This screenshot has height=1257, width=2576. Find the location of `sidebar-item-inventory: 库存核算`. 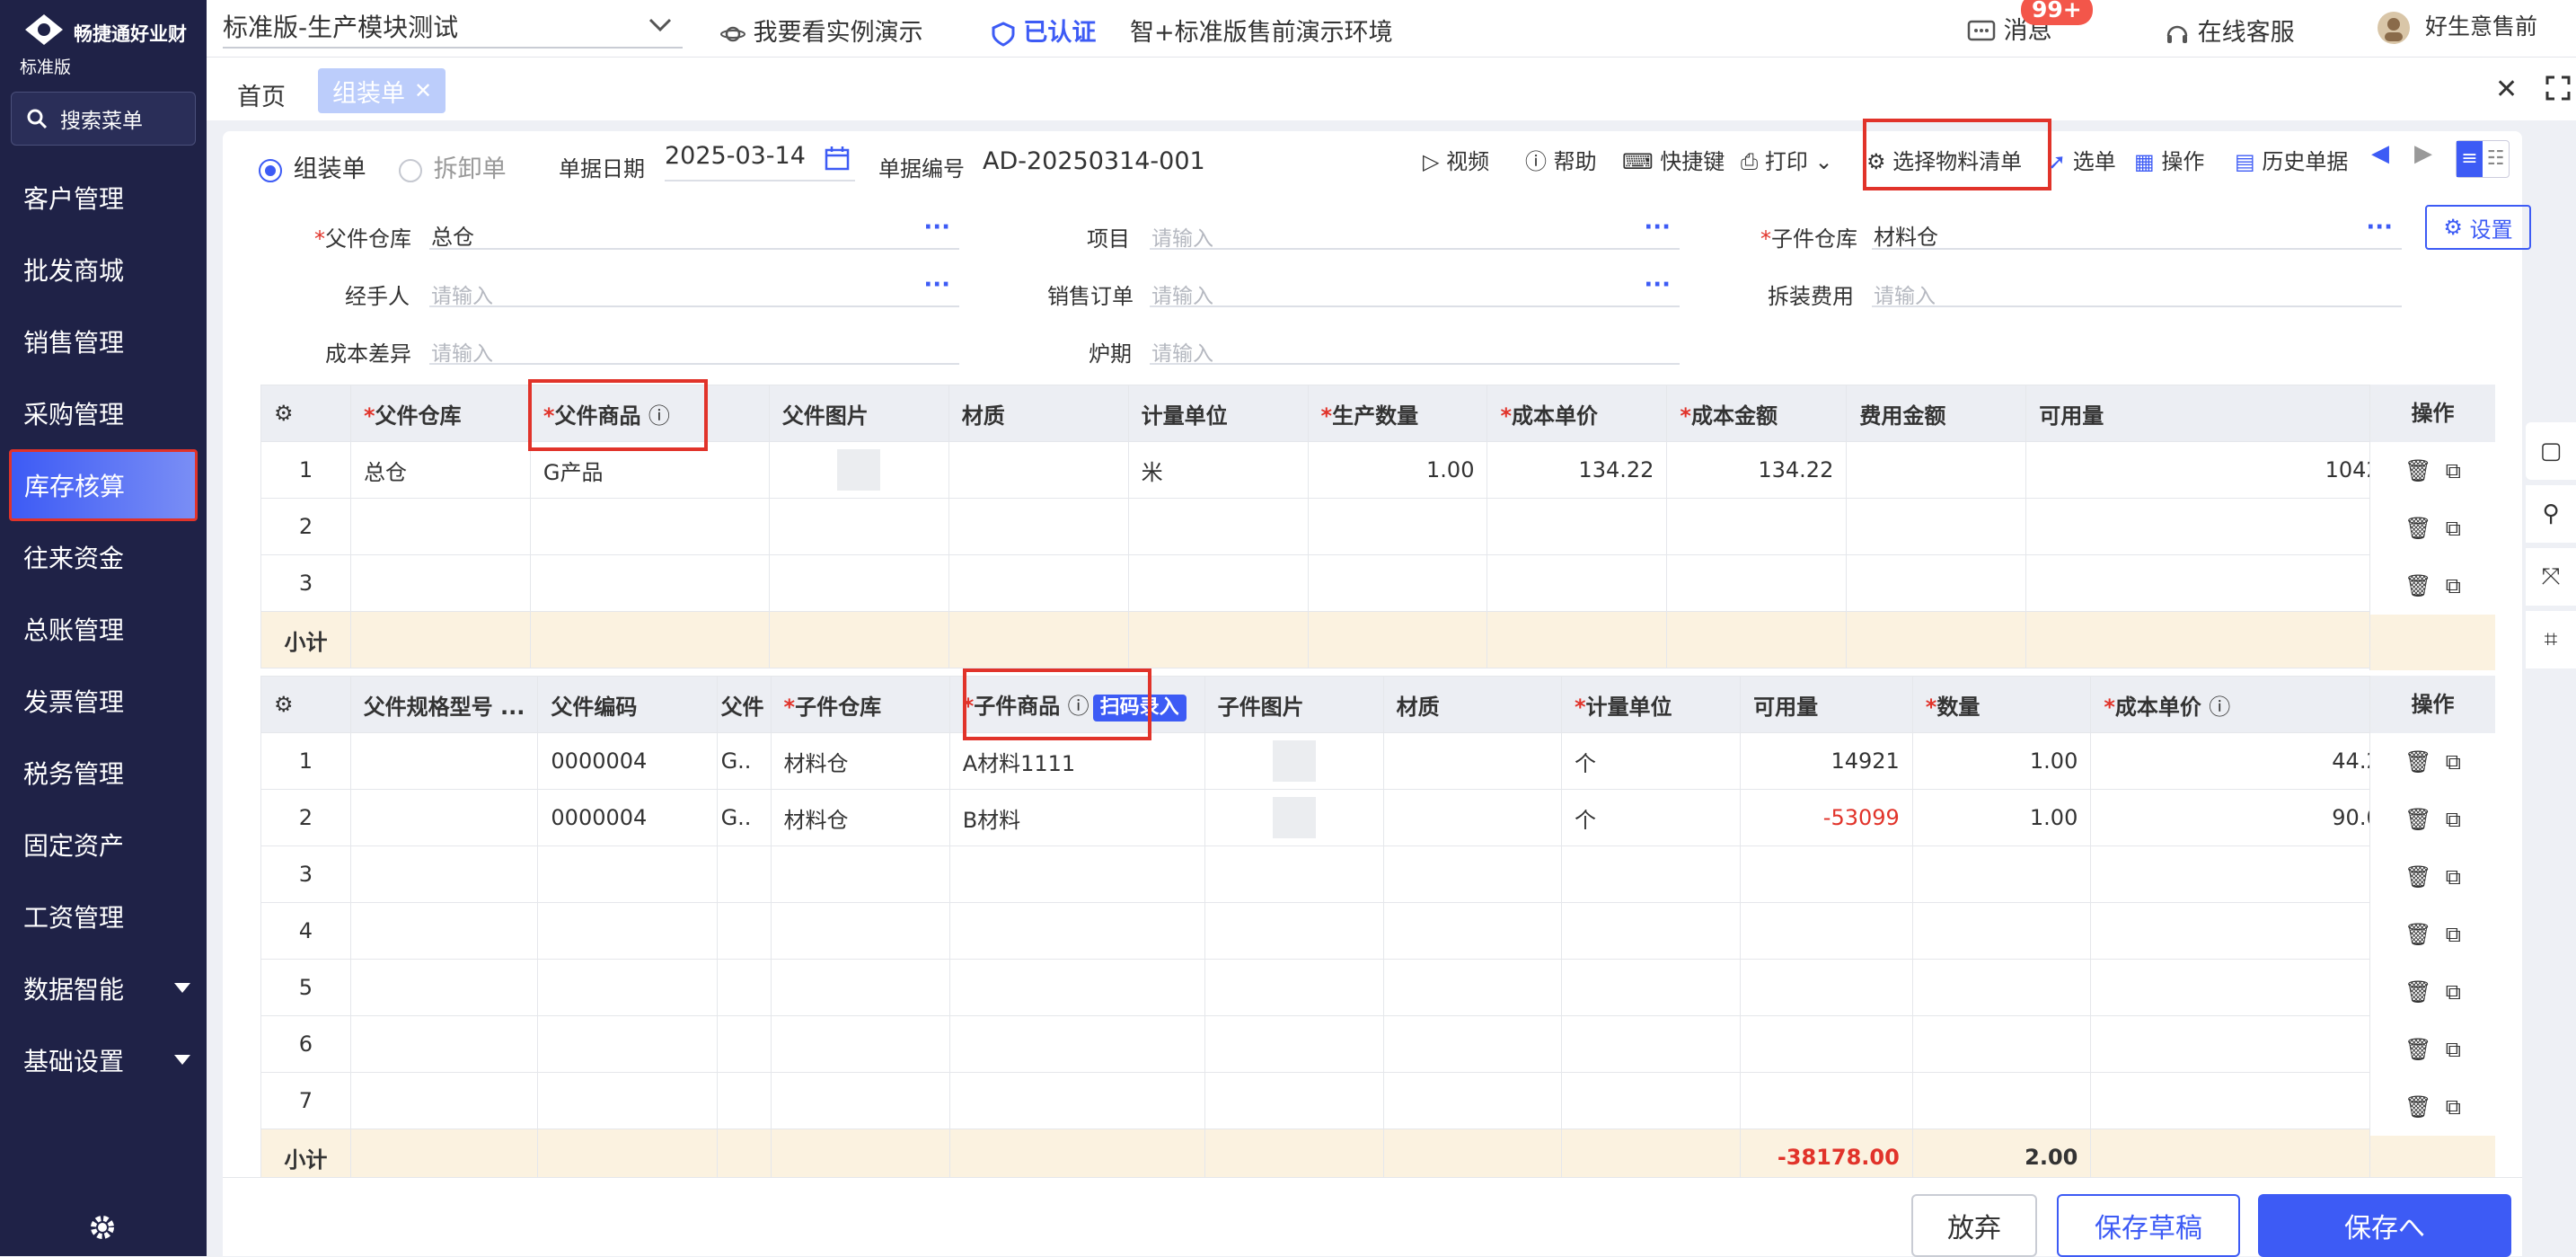

sidebar-item-inventory: 库存核算 is located at coordinates (103, 485).